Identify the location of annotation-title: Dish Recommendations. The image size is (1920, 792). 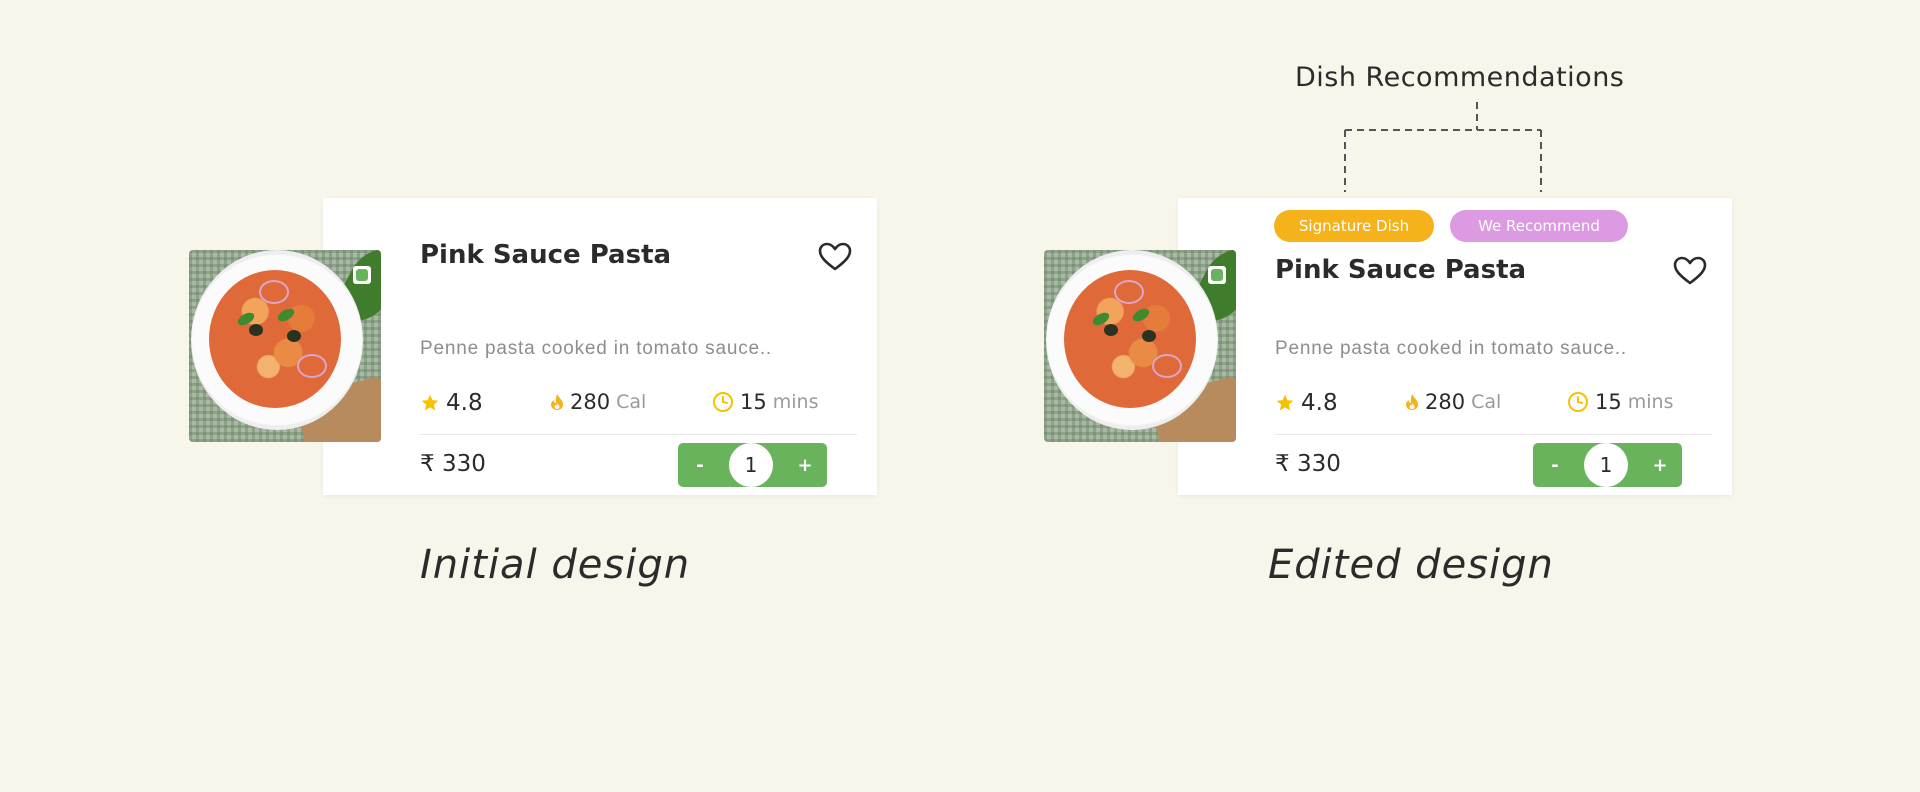
(1460, 77).